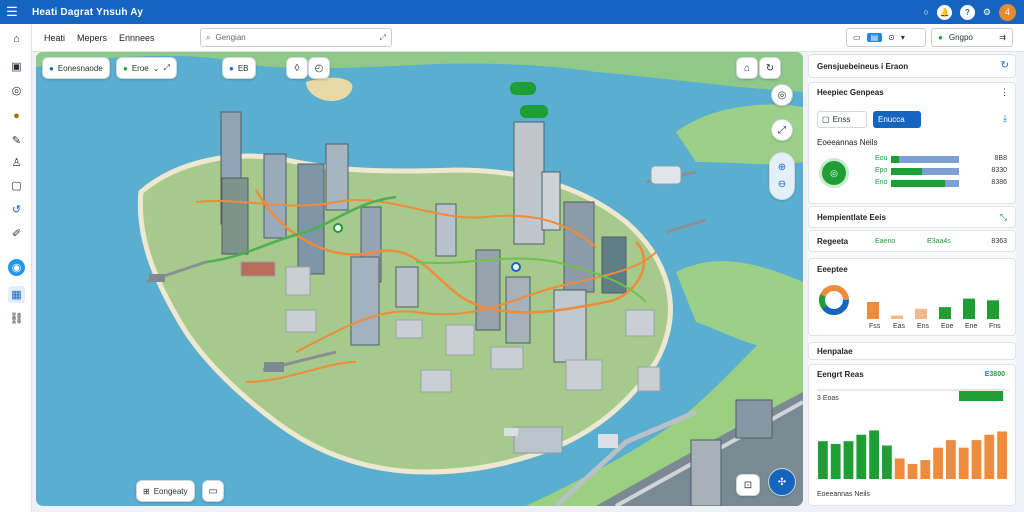 The width and height of the screenshot is (1024, 512). Describe the element at coordinates (912, 454) in the screenshot. I see `revenue-bar-chart` at that location.